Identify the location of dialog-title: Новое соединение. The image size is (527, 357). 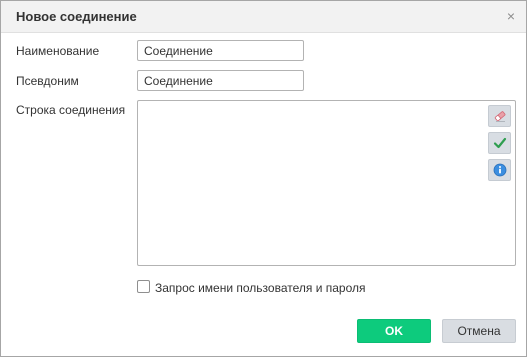
(76, 16).